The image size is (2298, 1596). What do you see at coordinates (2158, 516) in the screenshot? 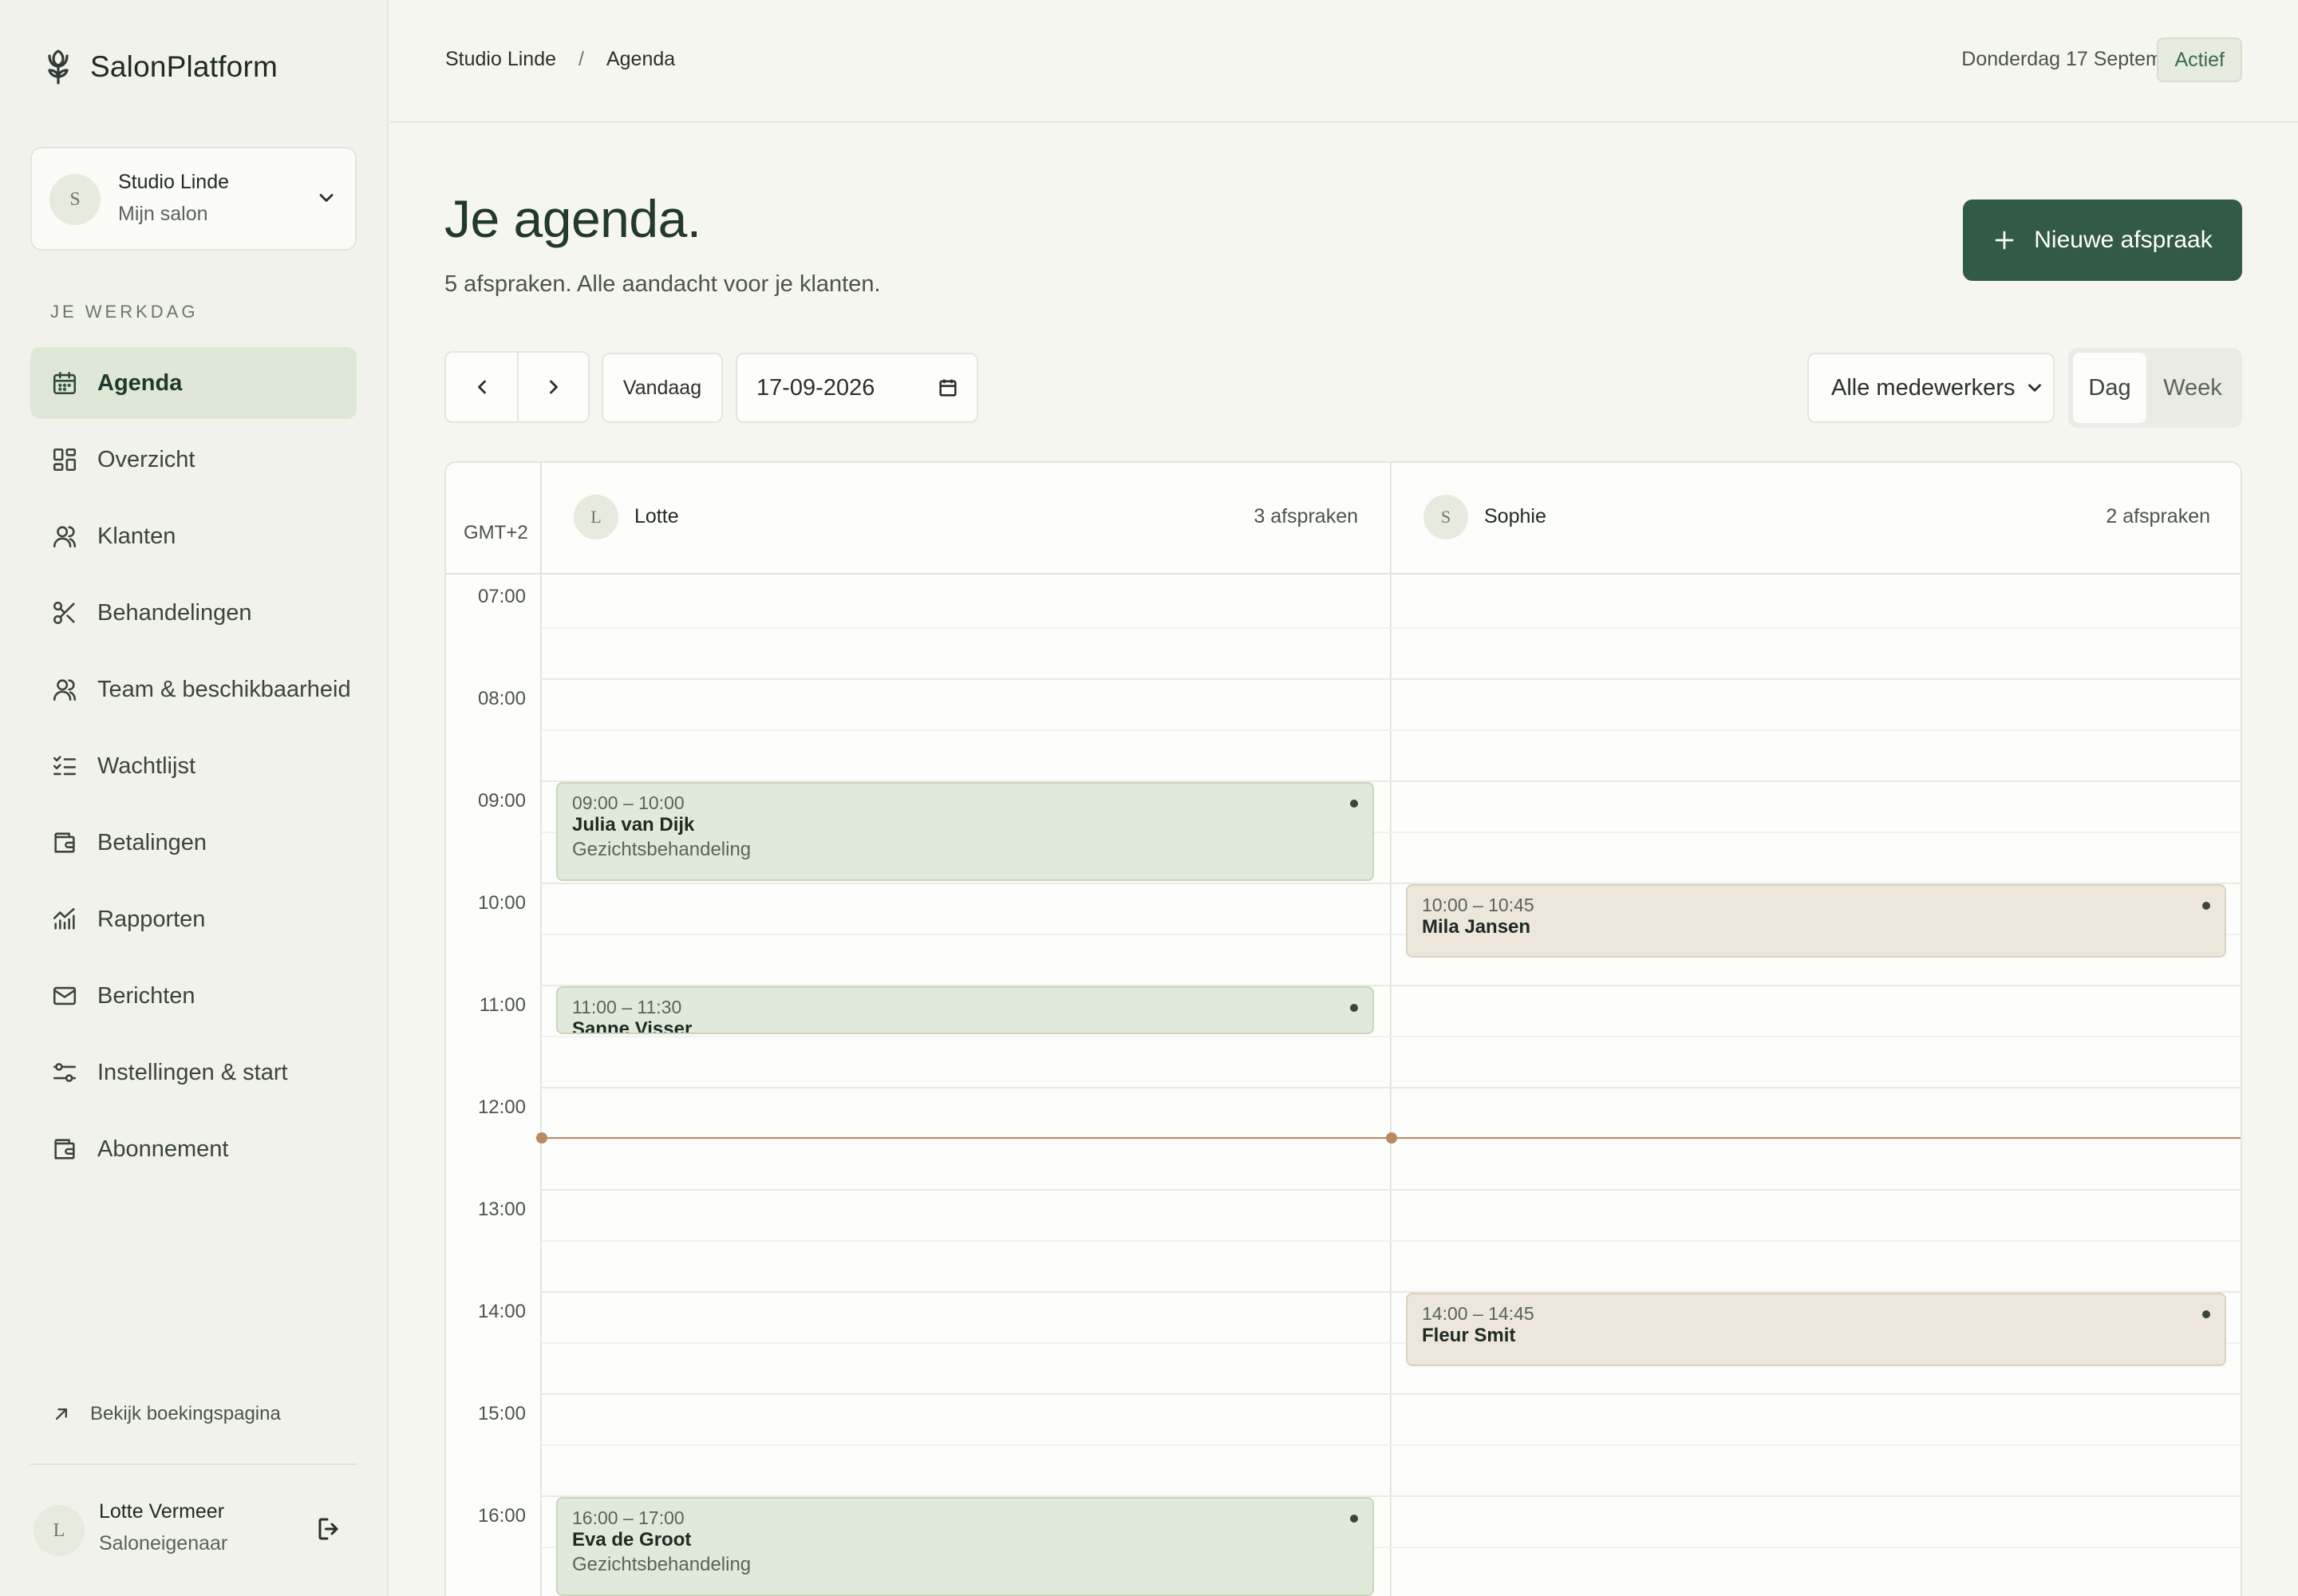
I see `staff-appointment-count: 2 afspraken` at bounding box center [2158, 516].